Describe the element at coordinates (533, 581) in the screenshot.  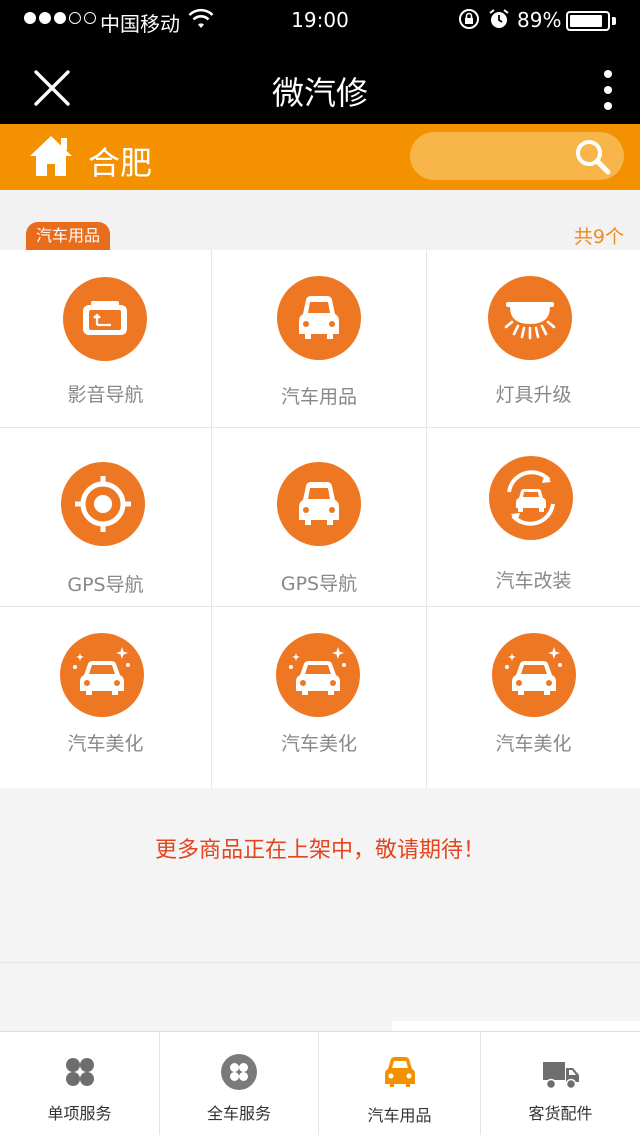
I see `category-label: 汽车改装` at that location.